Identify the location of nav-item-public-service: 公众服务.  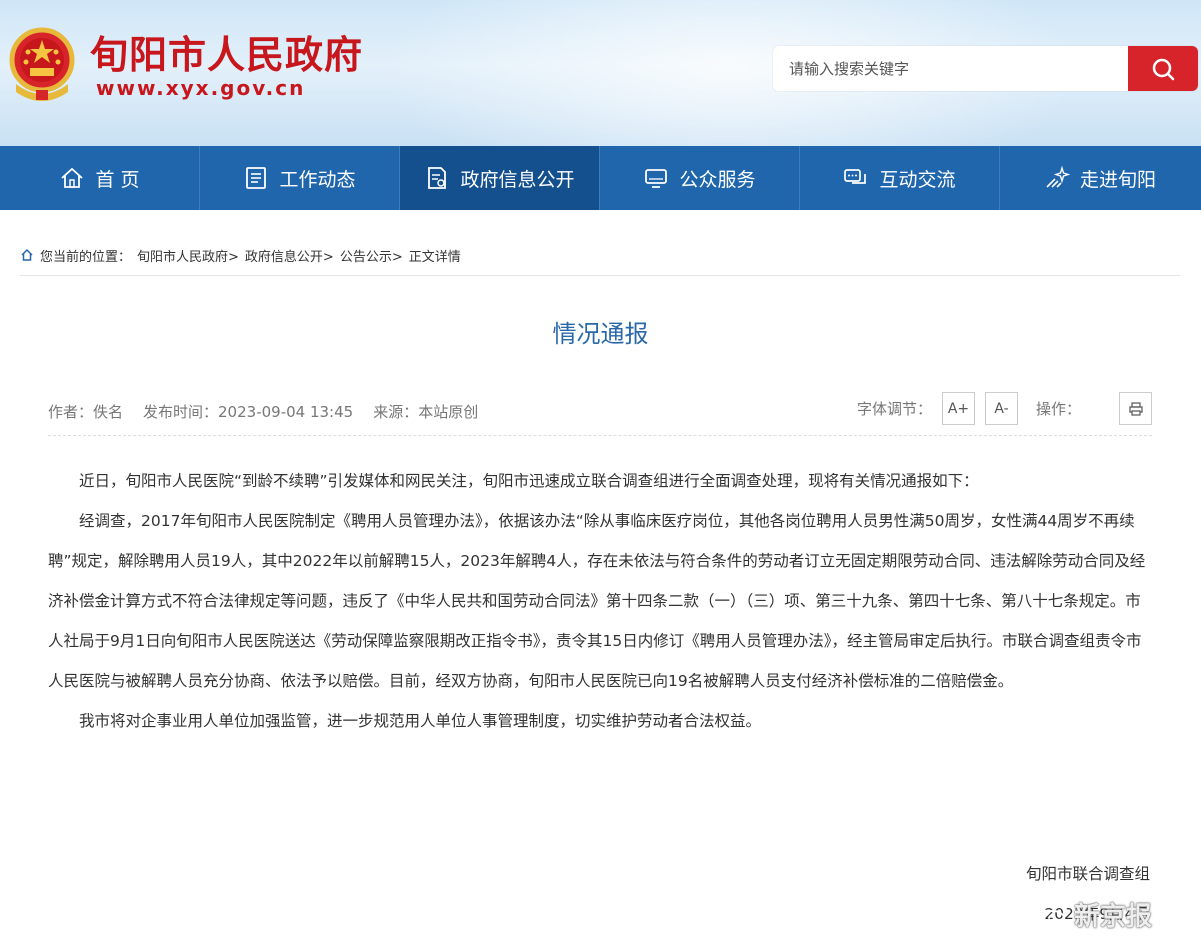
(700, 178).